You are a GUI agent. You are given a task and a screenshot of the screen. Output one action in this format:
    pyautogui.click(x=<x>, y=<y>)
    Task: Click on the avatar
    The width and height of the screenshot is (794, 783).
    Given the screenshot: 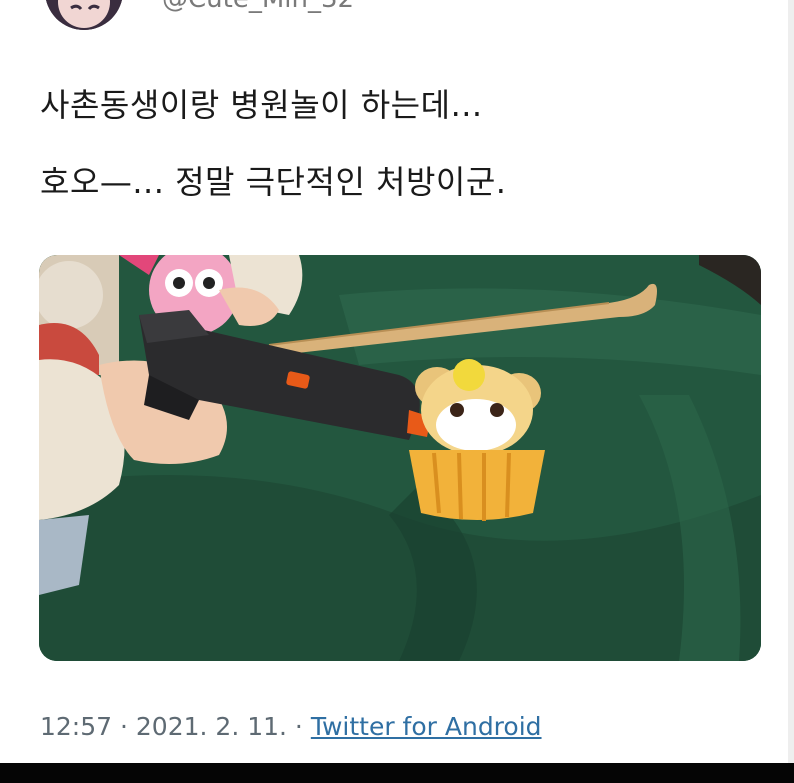 What is the action you would take?
    pyautogui.click(x=84, y=15)
    